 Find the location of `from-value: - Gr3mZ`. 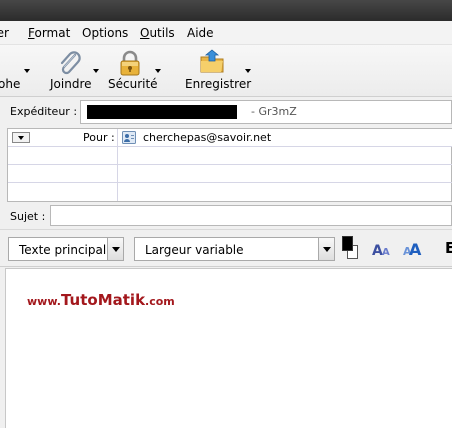

from-value: - Gr3mZ is located at coordinates (274, 111).